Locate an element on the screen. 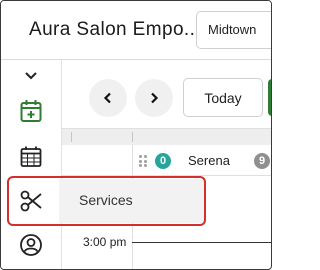  staff-header-row: 0 Serena 9 is located at coordinates (166, 160).